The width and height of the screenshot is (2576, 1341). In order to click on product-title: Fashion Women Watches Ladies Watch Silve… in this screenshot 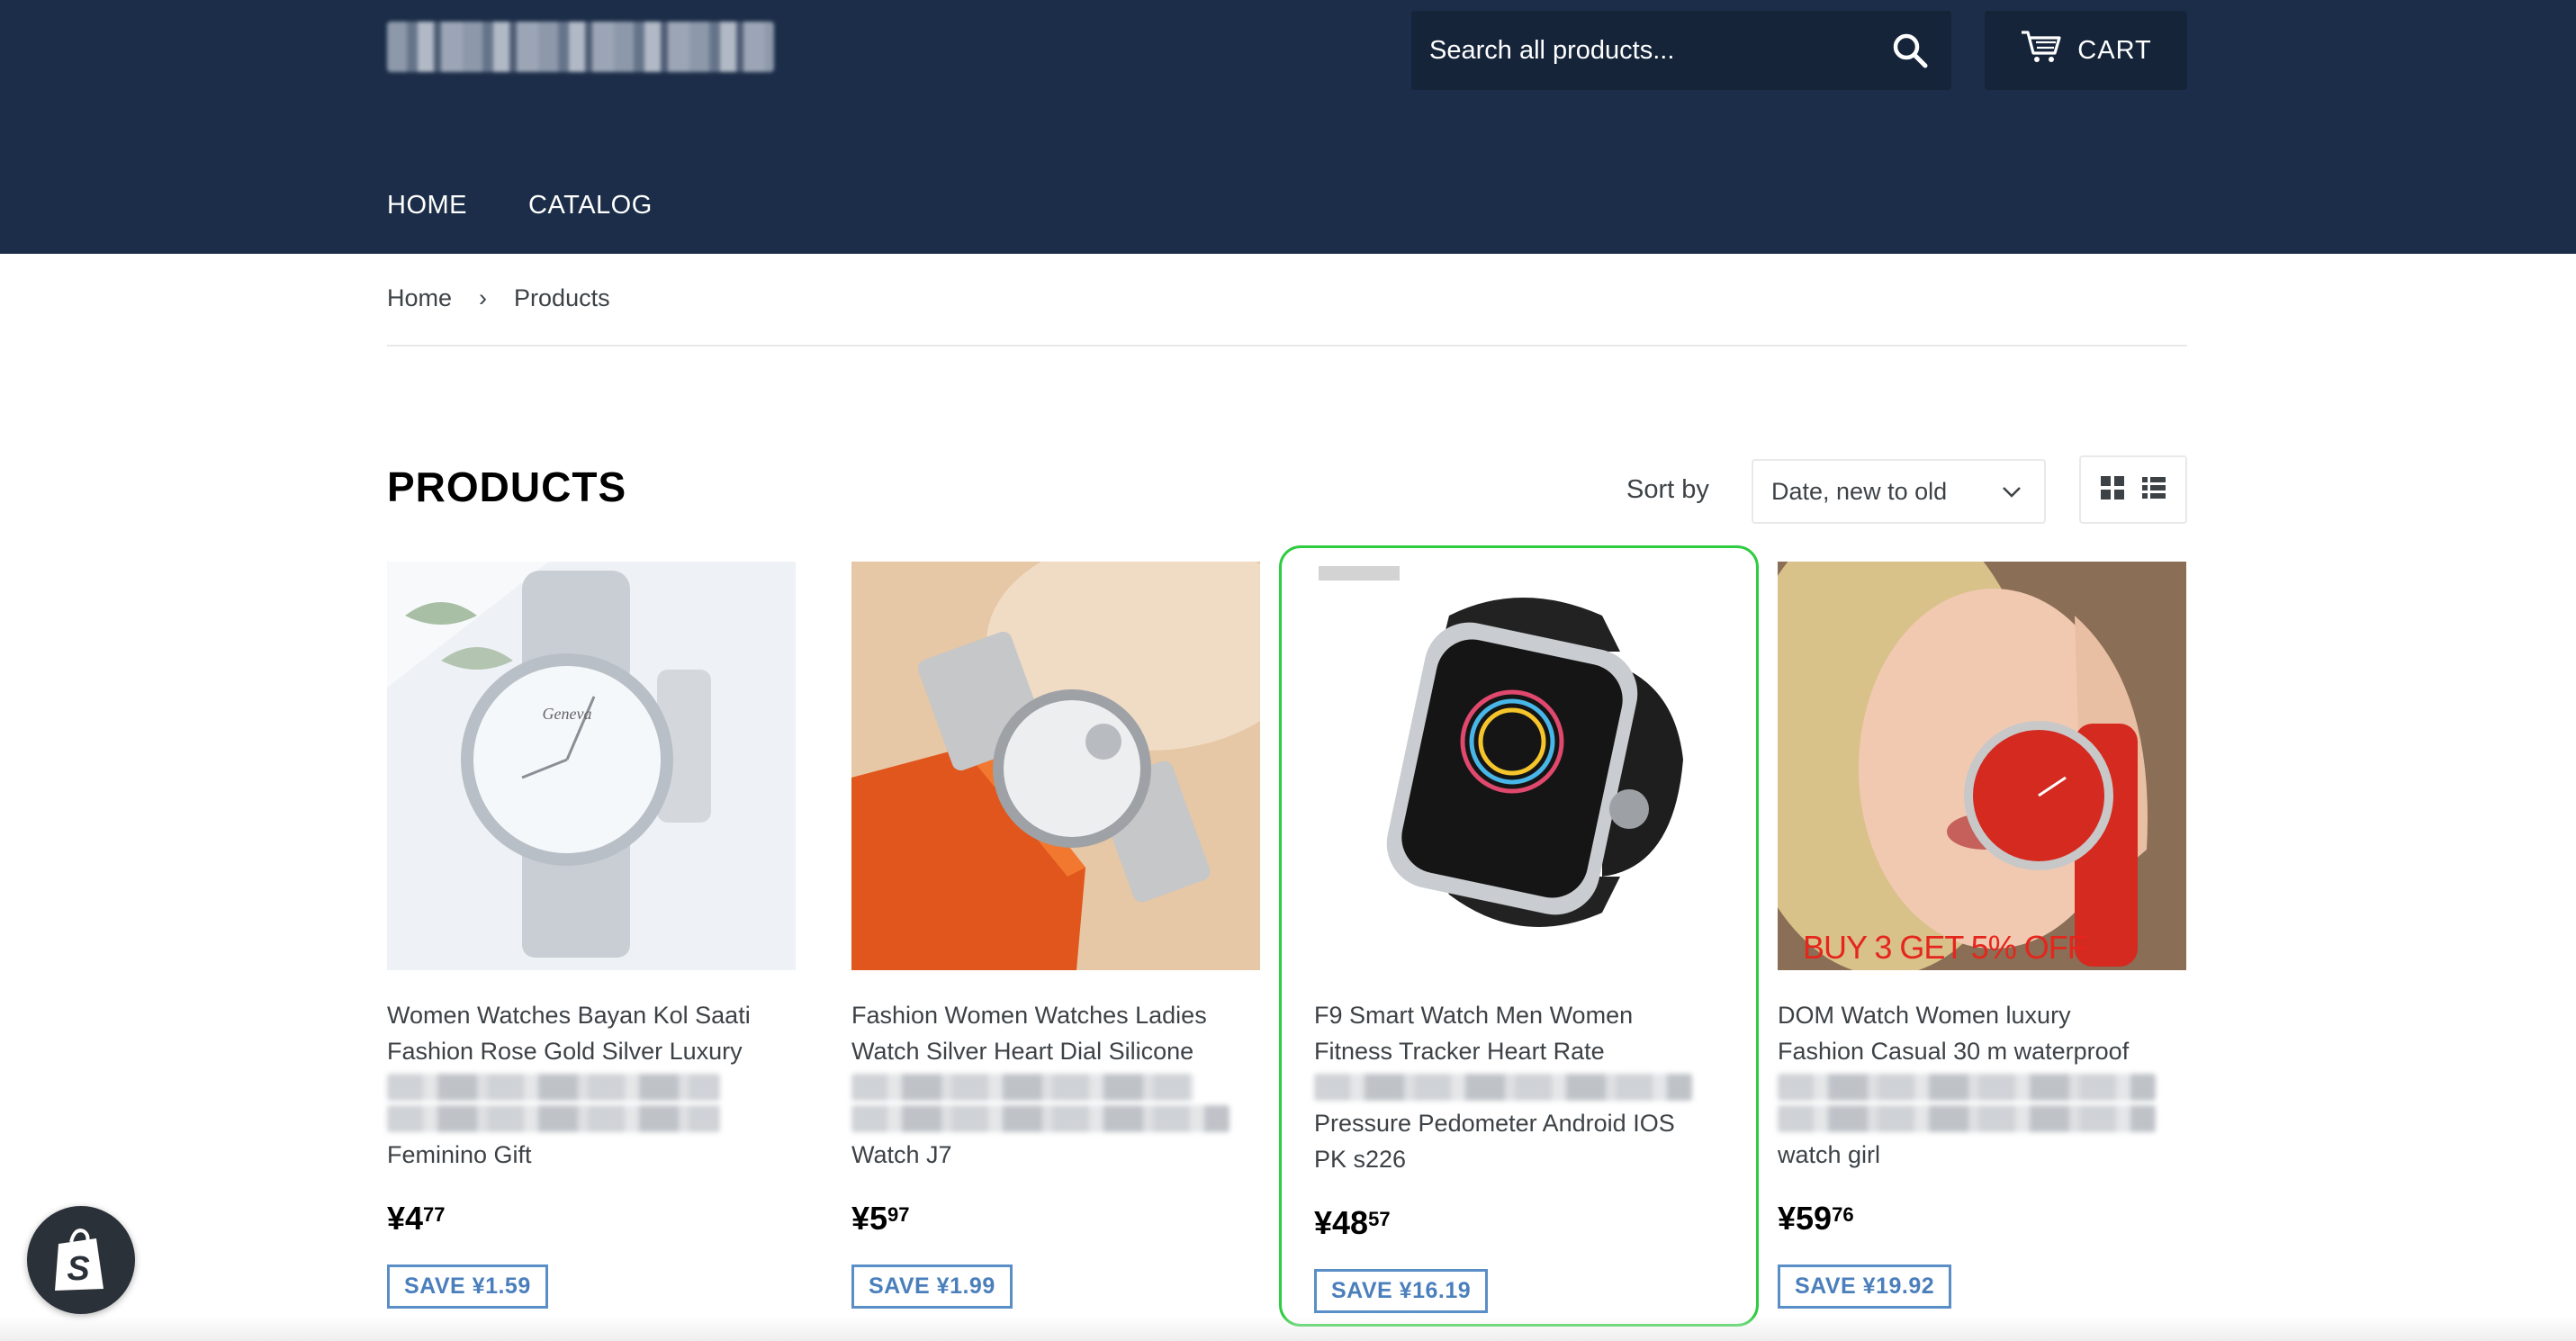, I will do `click(1055, 1085)`.